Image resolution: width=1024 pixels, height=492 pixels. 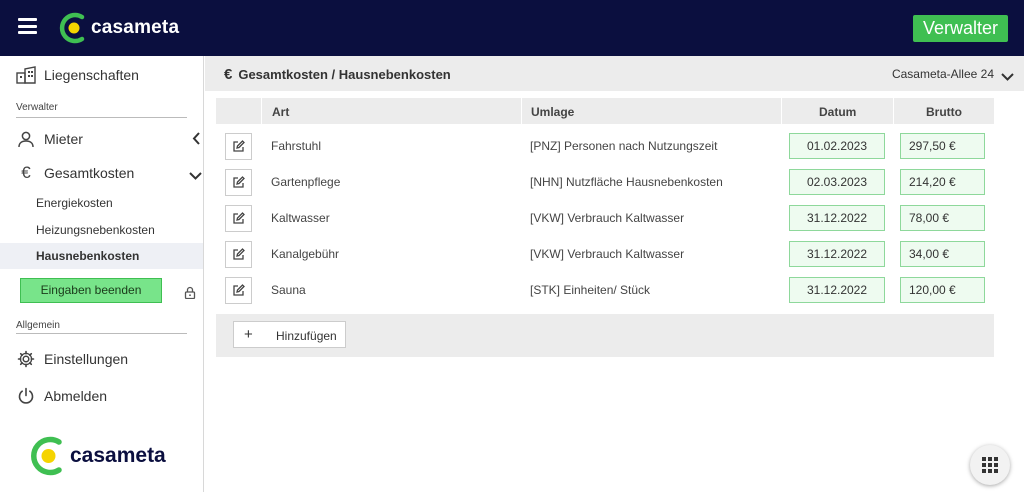 What do you see at coordinates (38, 325) in the screenshot?
I see `section-label-allgemein: Allgemein` at bounding box center [38, 325].